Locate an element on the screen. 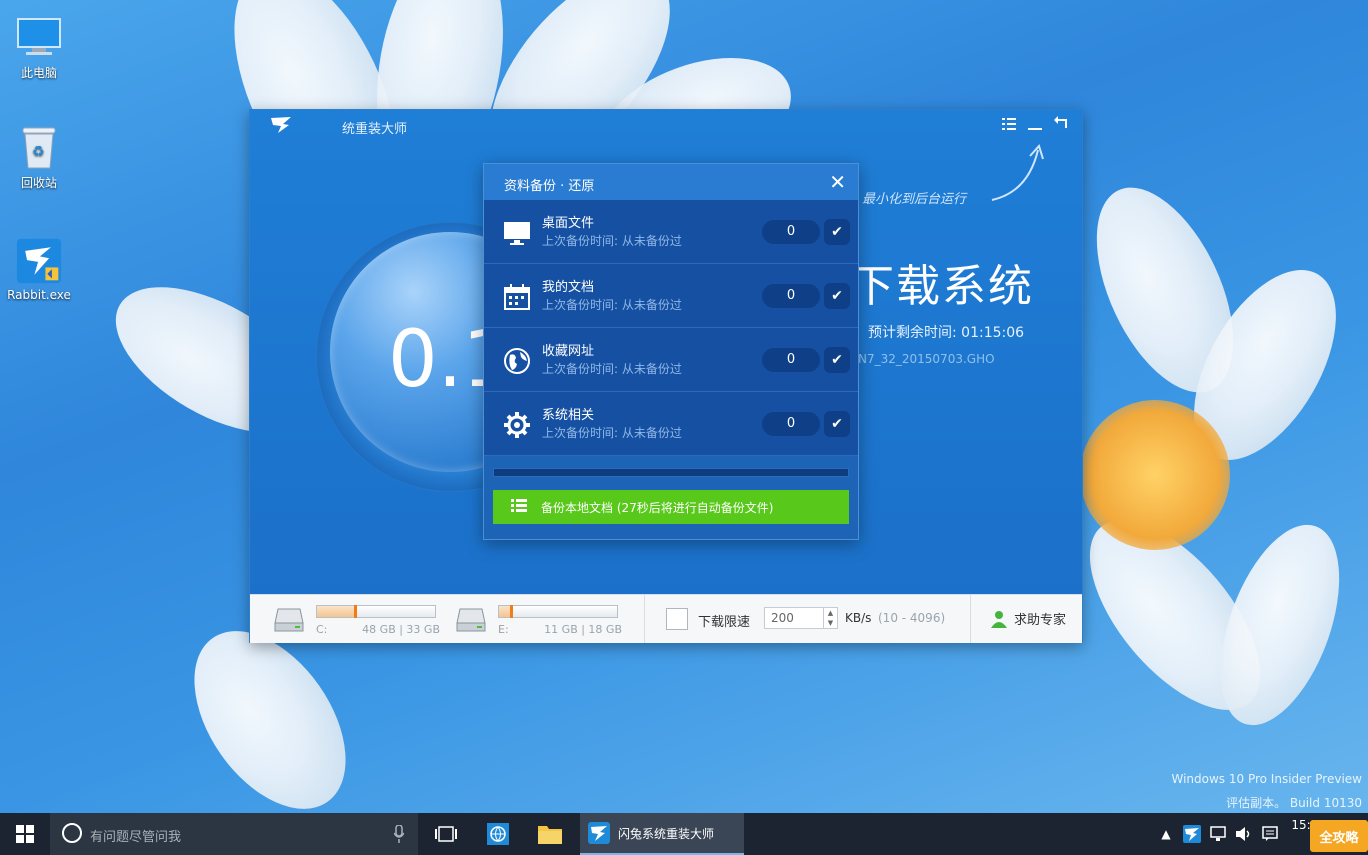 This screenshot has height=855, width=1368. download-file-name: N7_32_20150703.GHO is located at coordinates (926, 359).